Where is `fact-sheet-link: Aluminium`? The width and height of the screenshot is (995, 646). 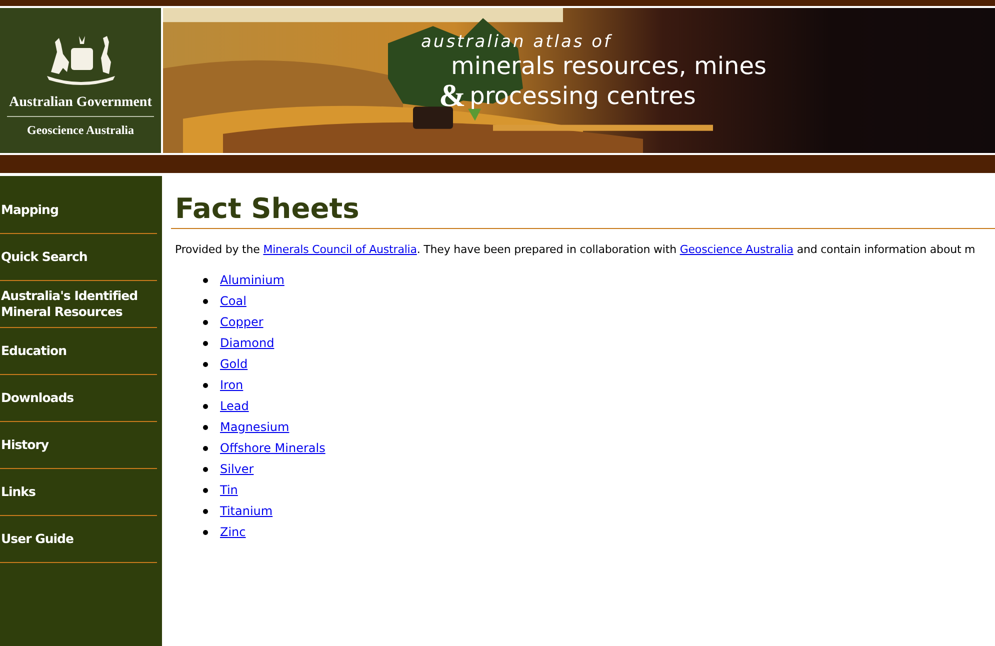
fact-sheet-link: Aluminium is located at coordinates (252, 280).